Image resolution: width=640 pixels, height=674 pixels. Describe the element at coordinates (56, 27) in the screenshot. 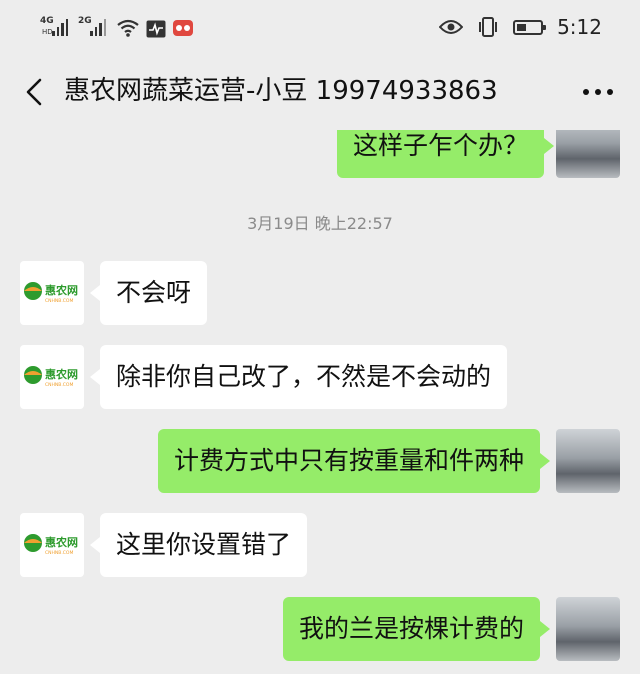

I see `signal-4g-icon: 4G HD` at that location.